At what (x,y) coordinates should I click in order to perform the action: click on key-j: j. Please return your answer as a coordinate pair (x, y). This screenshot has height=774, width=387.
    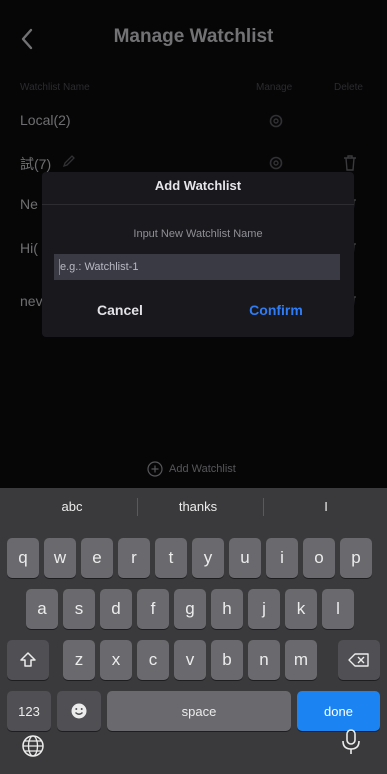
    Looking at the image, I should click on (264, 609).